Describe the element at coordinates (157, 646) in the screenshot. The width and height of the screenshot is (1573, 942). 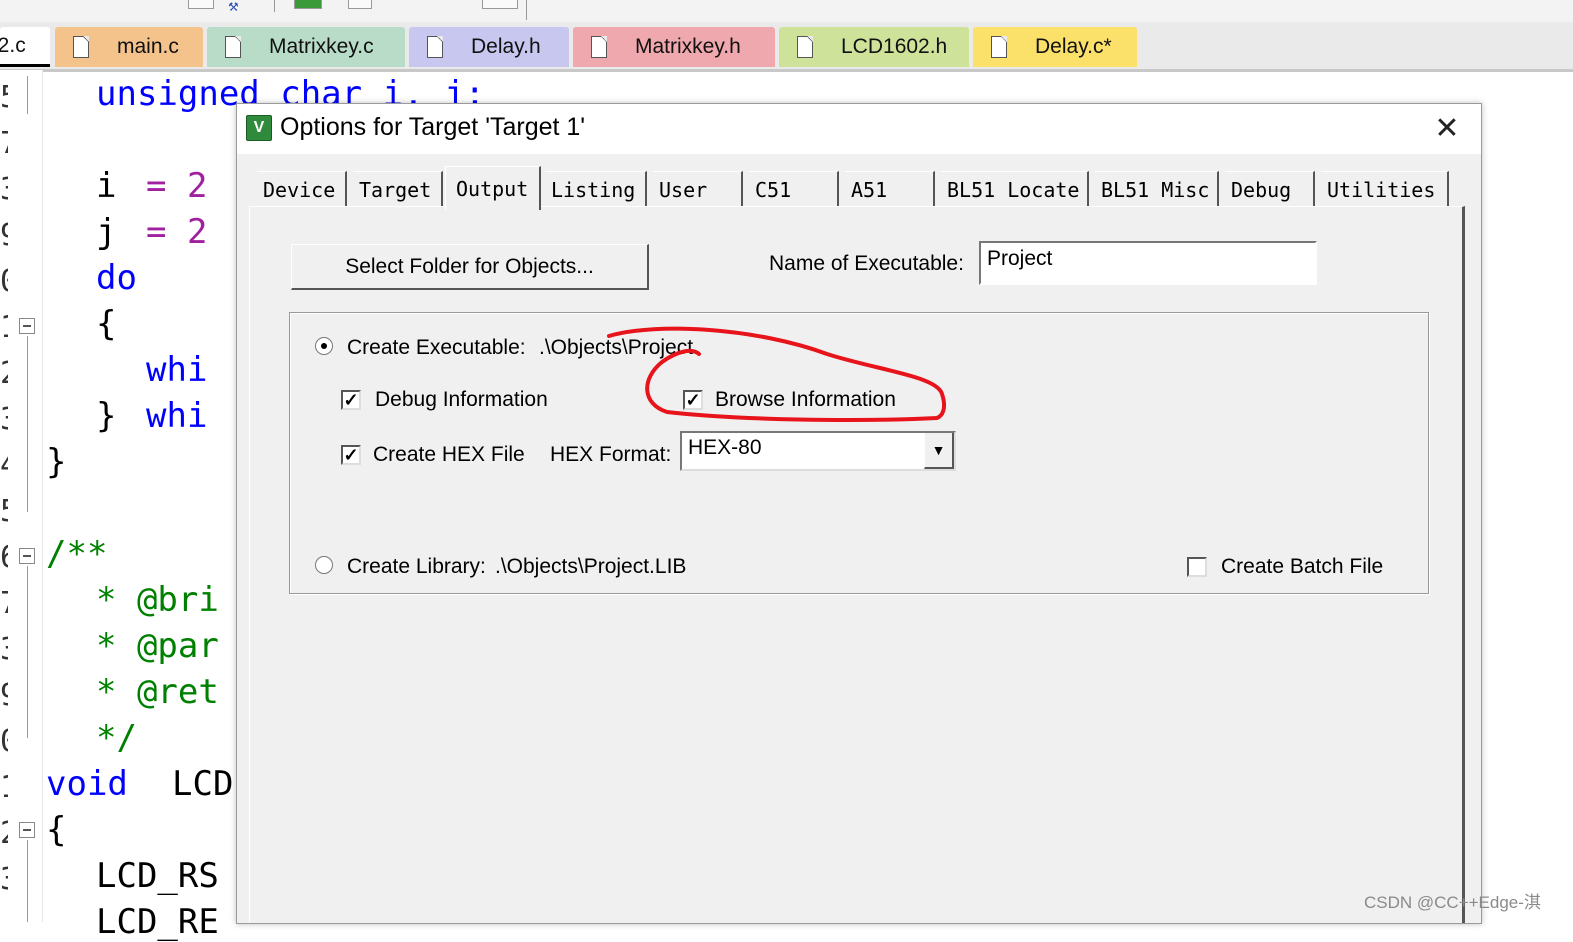
I see `code-line: * @par` at that location.